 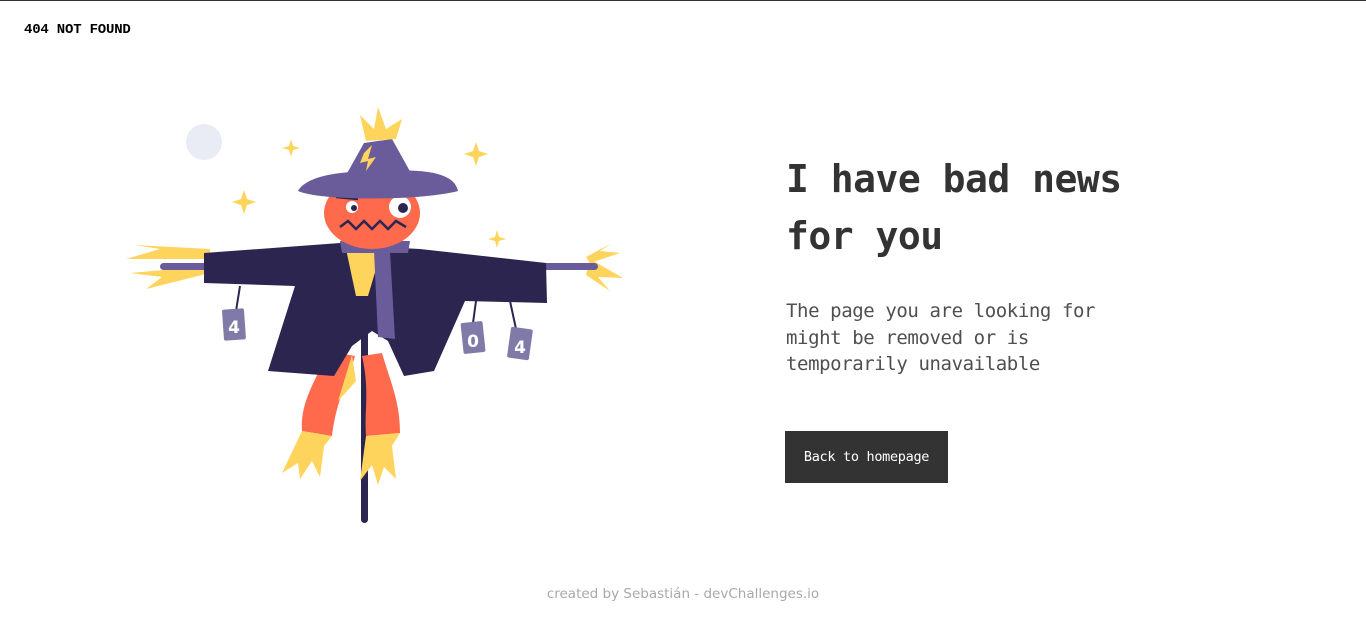 What do you see at coordinates (473, 342) in the screenshot?
I see `svg-text: 0` at bounding box center [473, 342].